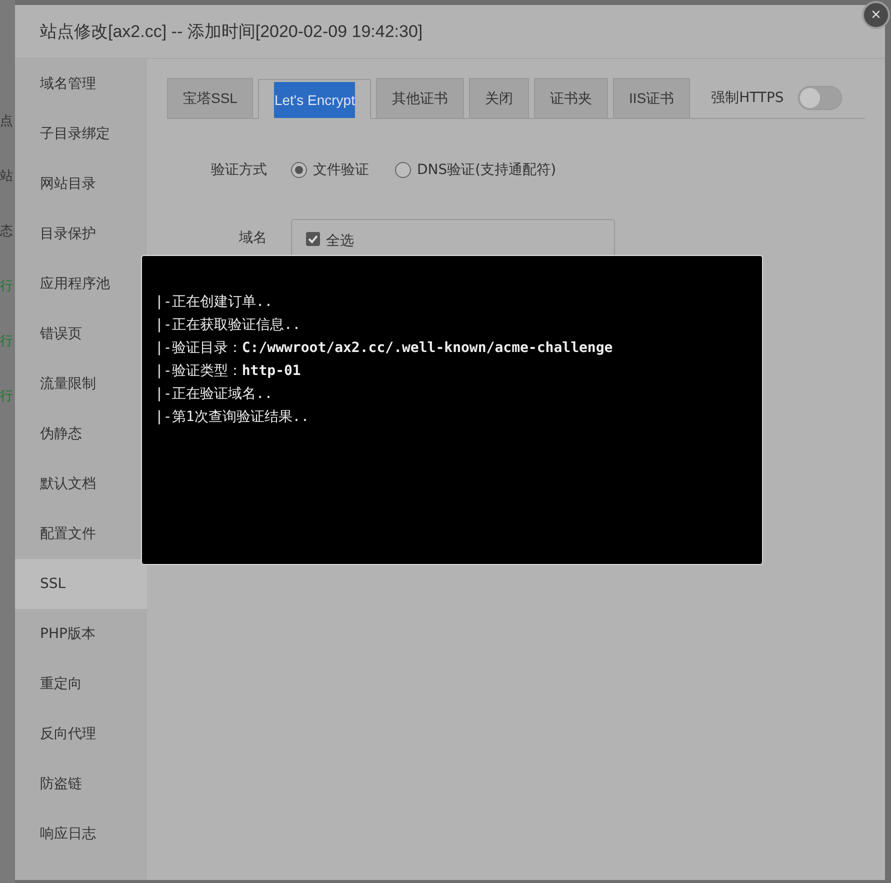 Image resolution: width=891 pixels, height=883 pixels. I want to click on log-line: |-正在获取验证信息.., so click(228, 325).